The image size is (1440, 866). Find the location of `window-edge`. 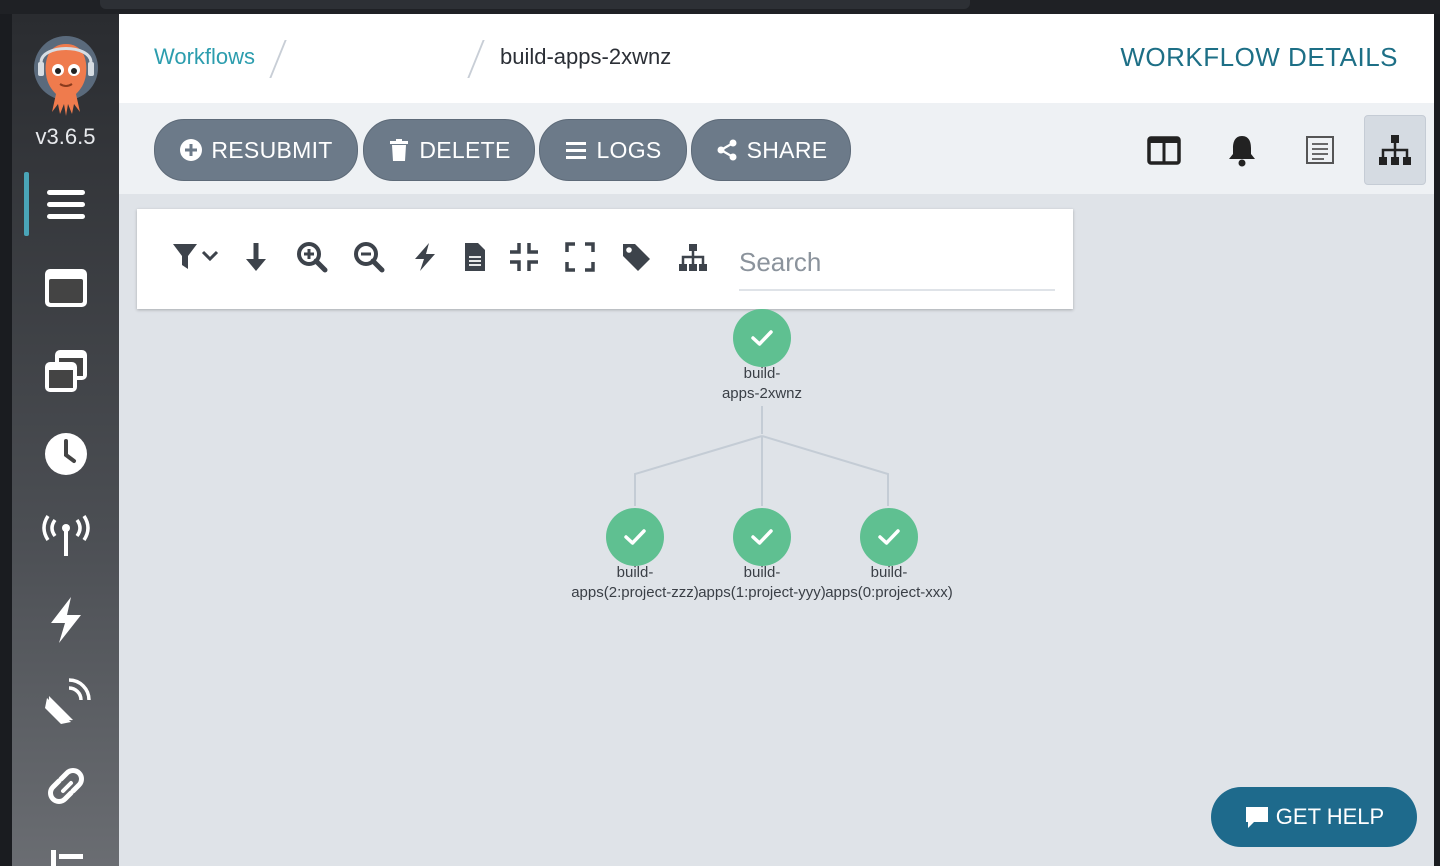

window-edge is located at coordinates (1437, 440).